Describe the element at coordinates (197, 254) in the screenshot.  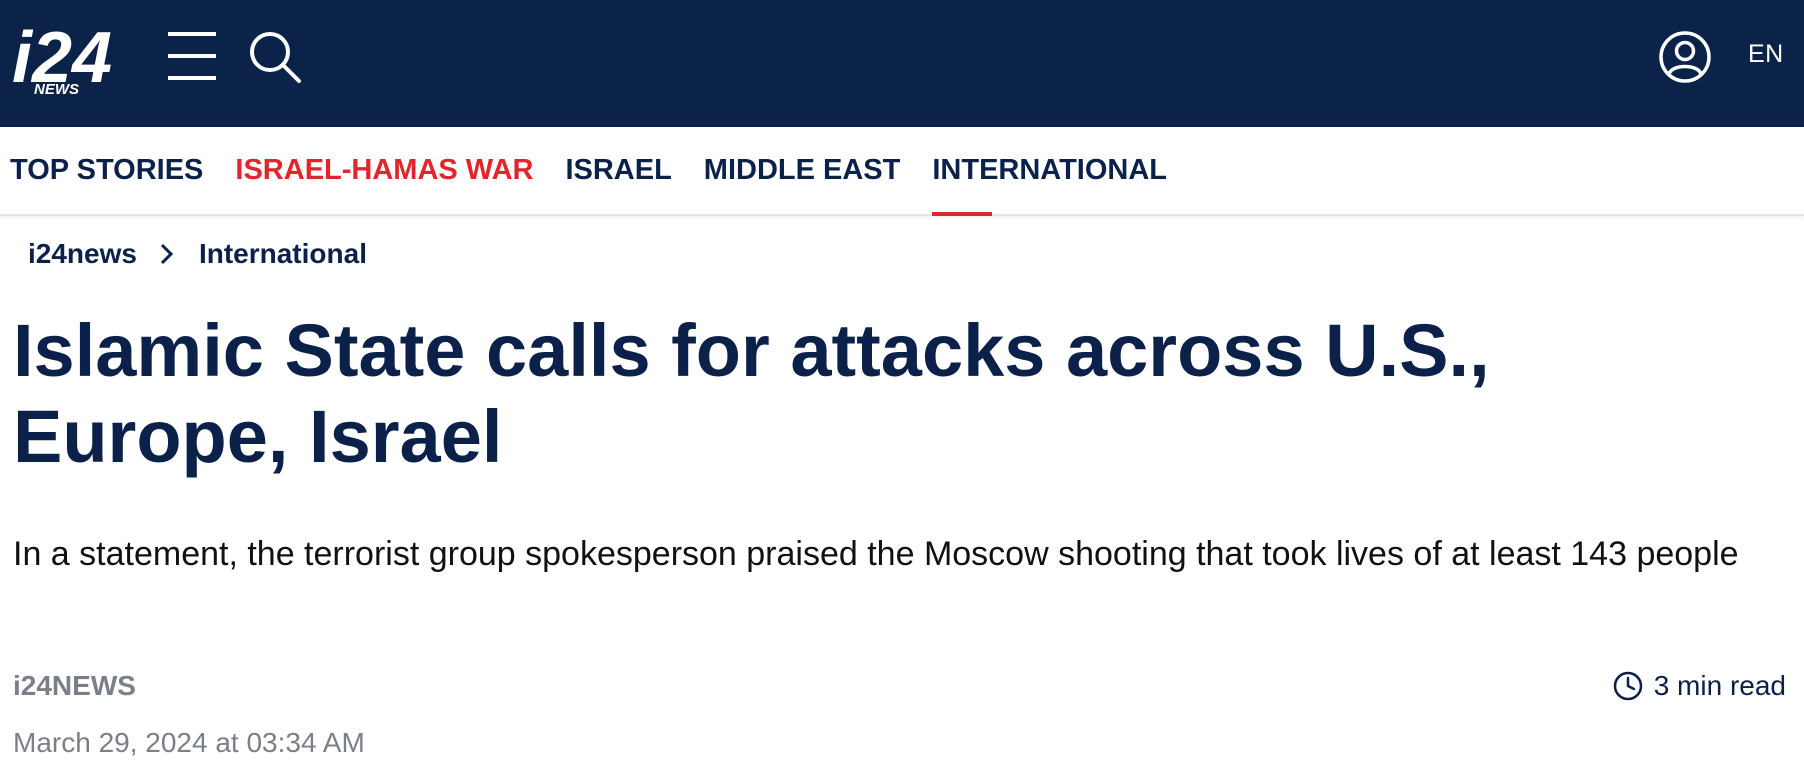
I see `breadcrumb: i24news International` at that location.